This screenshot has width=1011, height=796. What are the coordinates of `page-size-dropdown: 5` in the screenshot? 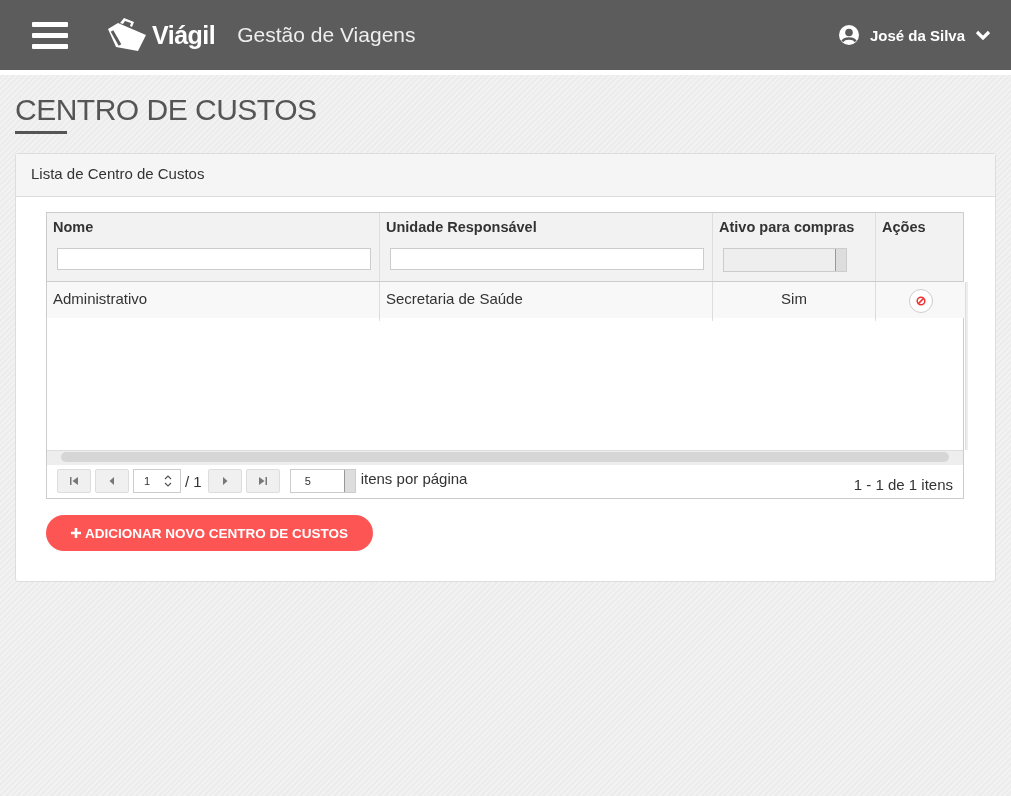 It's located at (322, 481).